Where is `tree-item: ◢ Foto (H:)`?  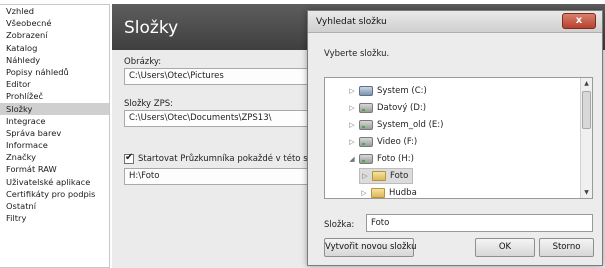 tree-item: ◢ Foto (H:) is located at coordinates (380, 159).